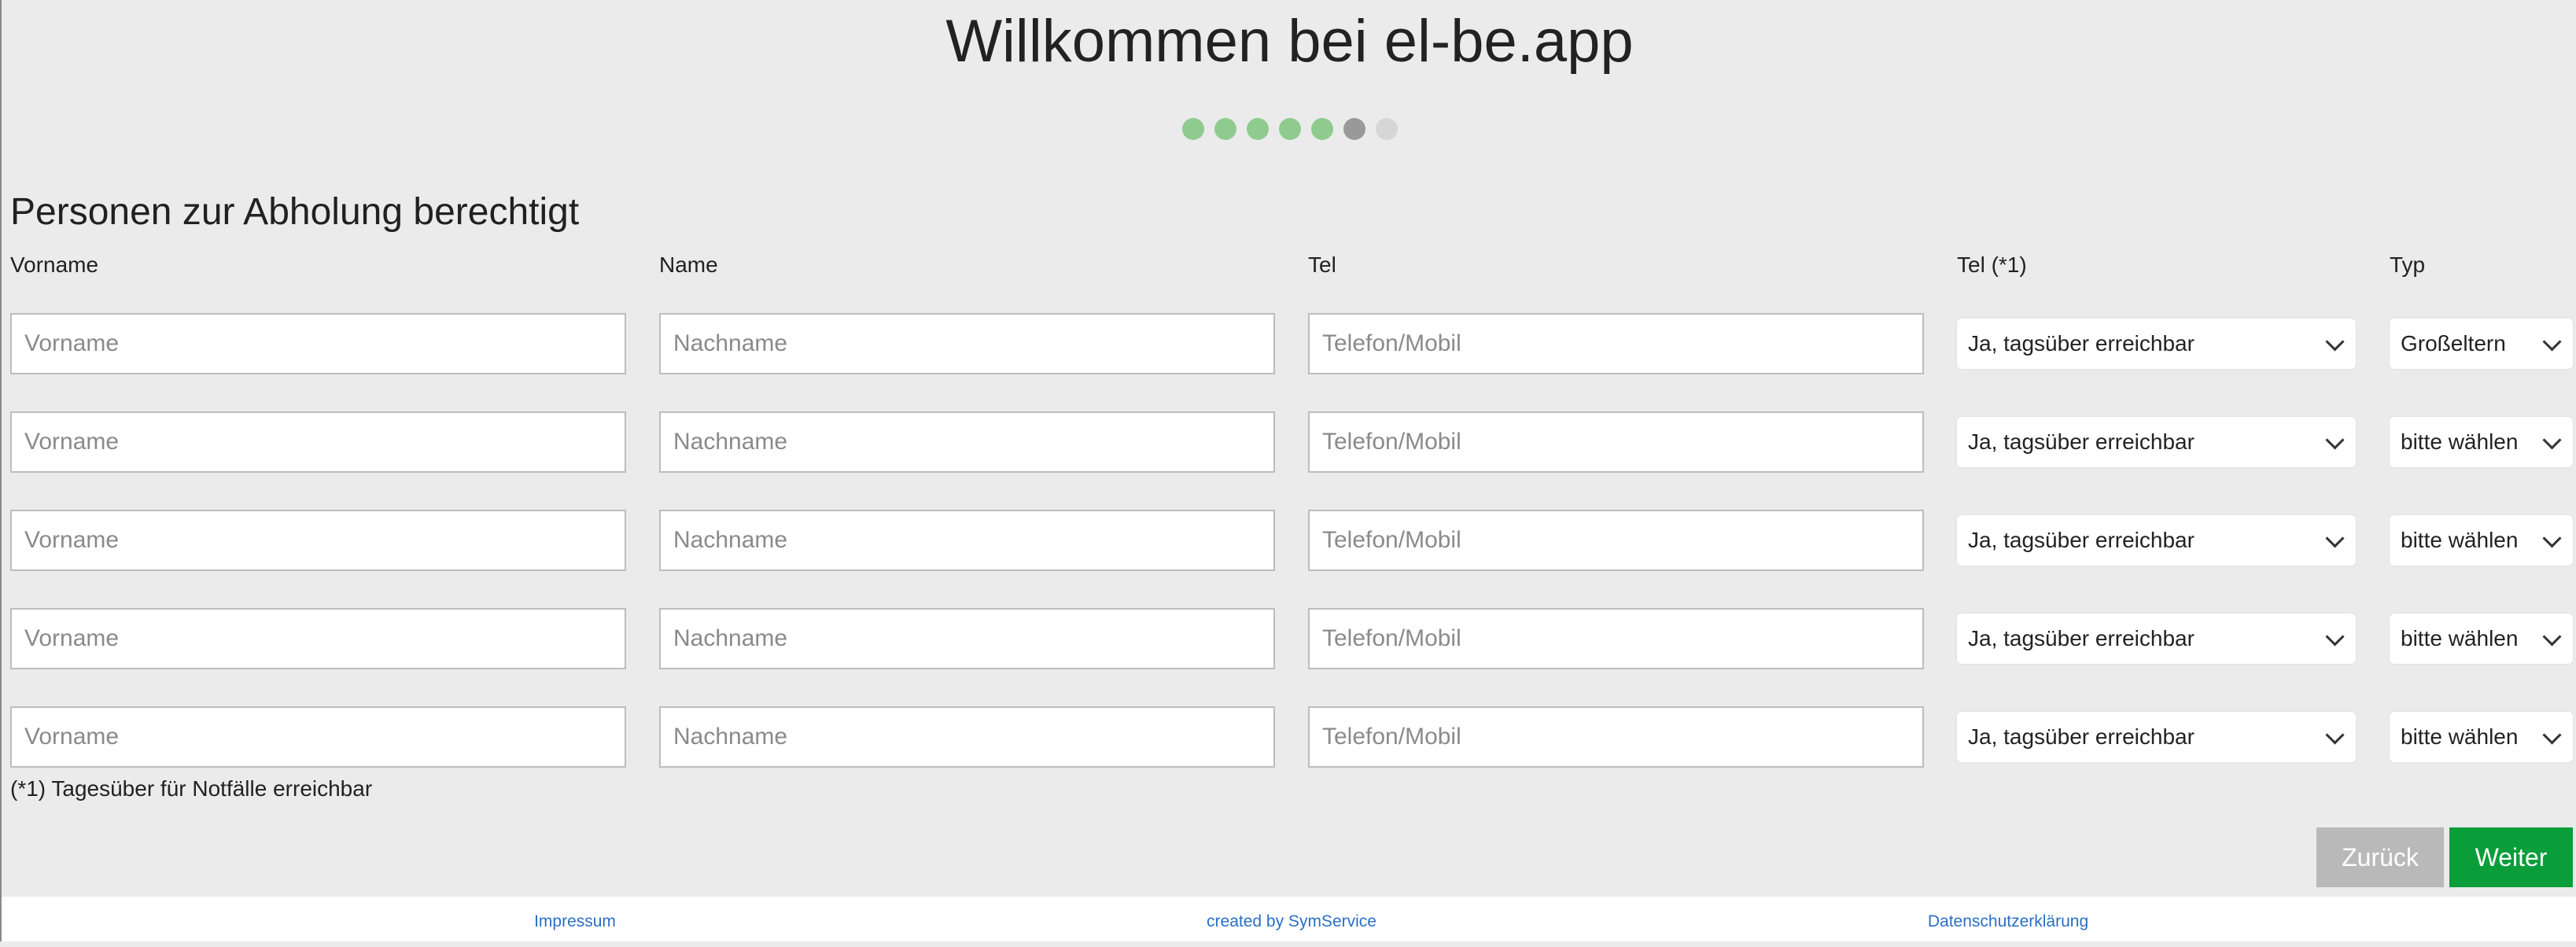 Image resolution: width=2576 pixels, height=947 pixels. I want to click on section-title: Personen zur Abholung berechtigt, so click(295, 212).